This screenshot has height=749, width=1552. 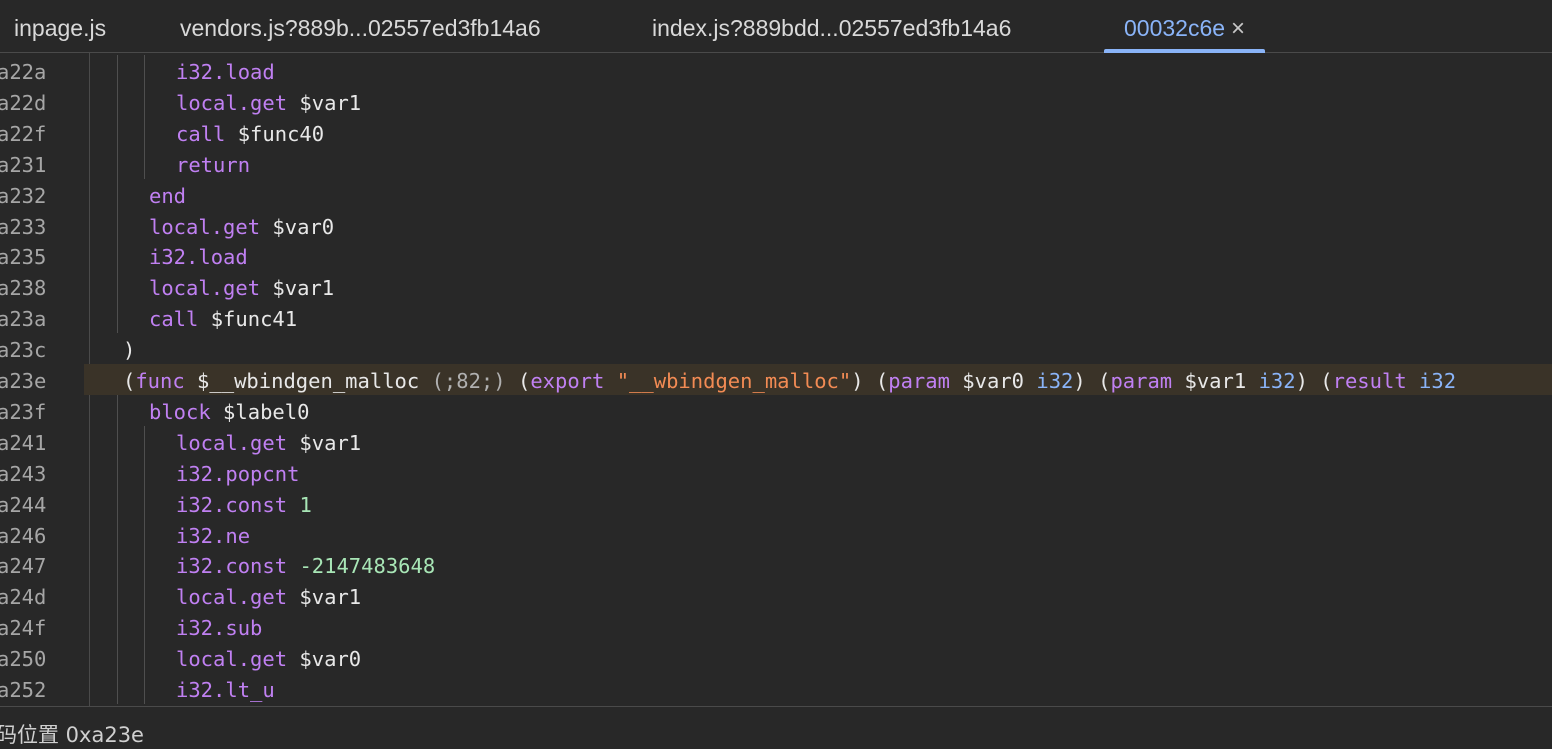 What do you see at coordinates (23, 566) in the screenshot?
I see `line-address: a247` at bounding box center [23, 566].